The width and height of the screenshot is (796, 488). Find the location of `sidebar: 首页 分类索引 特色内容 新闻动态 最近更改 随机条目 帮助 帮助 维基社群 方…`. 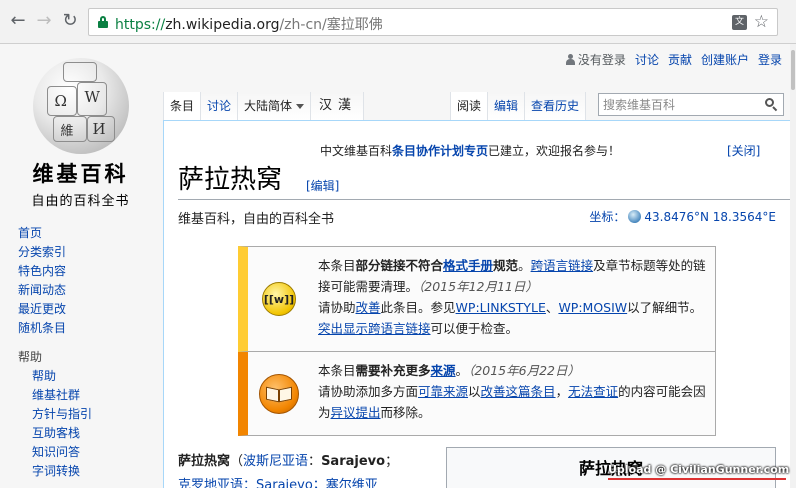

sidebar: 首页 分类索引 特色内容 新闻动态 最近更改 随机条目 帮助 帮助 维基社群 方… is located at coordinates (88, 352).